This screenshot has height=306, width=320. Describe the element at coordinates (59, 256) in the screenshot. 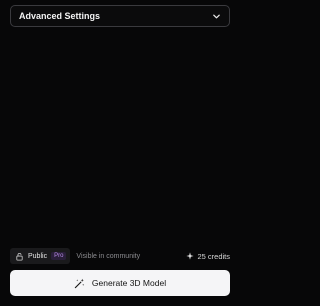

I see `pro-badge: Pro` at that location.